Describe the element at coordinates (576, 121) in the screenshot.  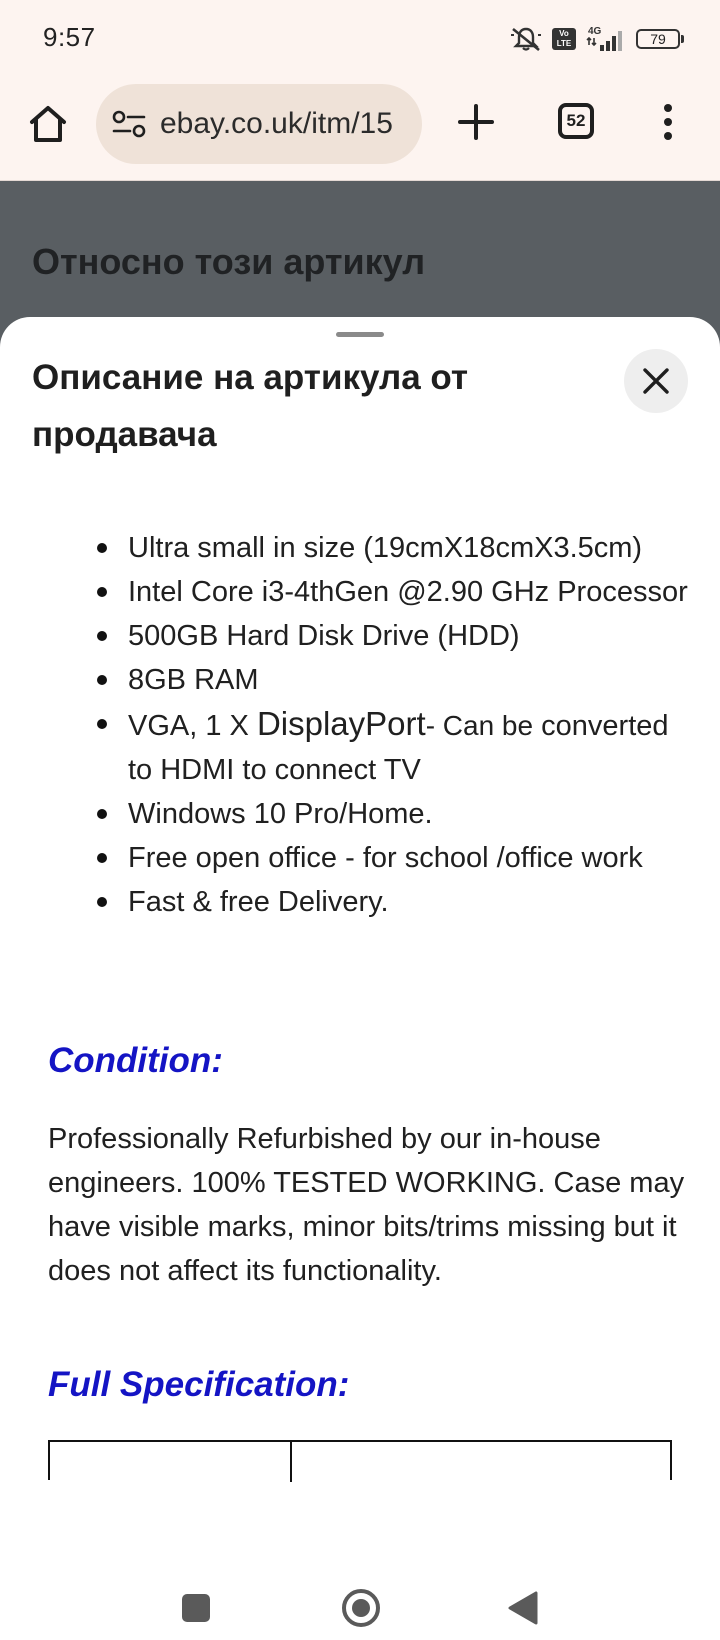
I see `tab-switcher-icon: 52` at that location.